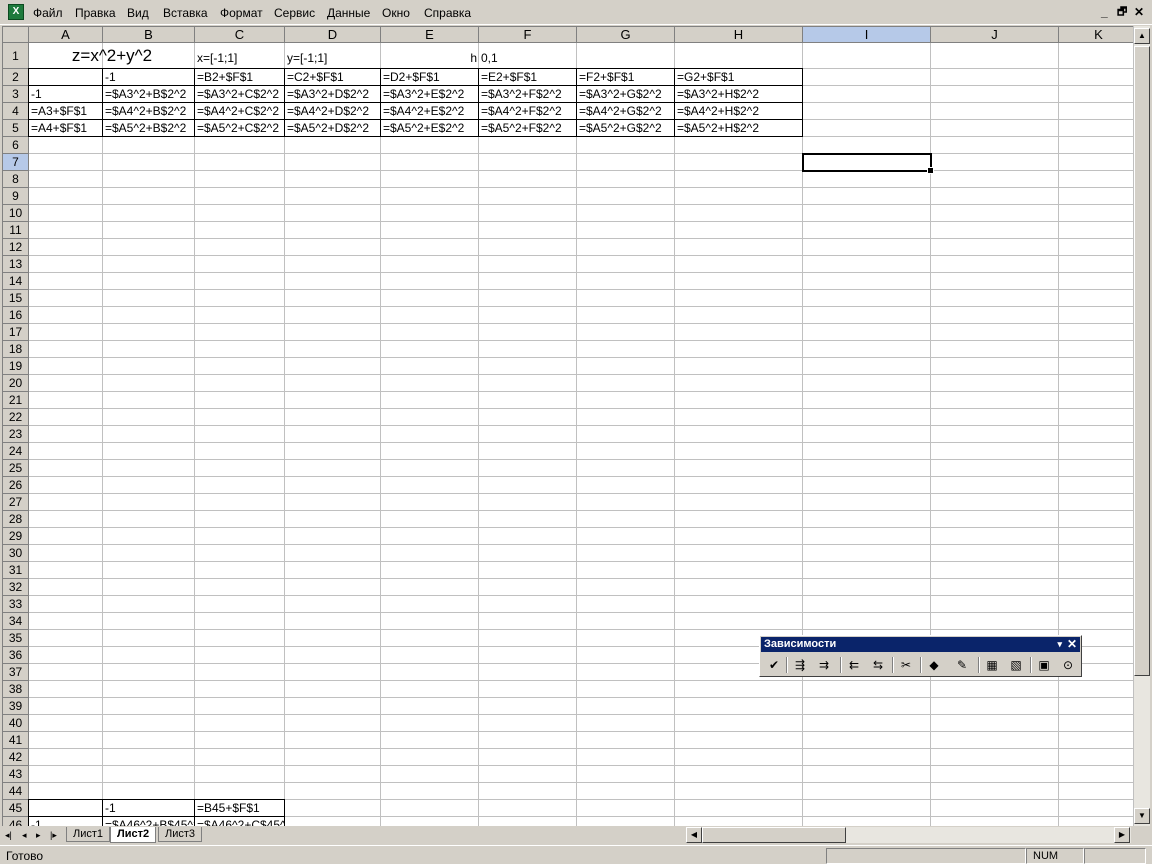 The image size is (1152, 864). Describe the element at coordinates (240, 56) in the screenshot. I see `cell-C1: x=[-1;1]` at that location.